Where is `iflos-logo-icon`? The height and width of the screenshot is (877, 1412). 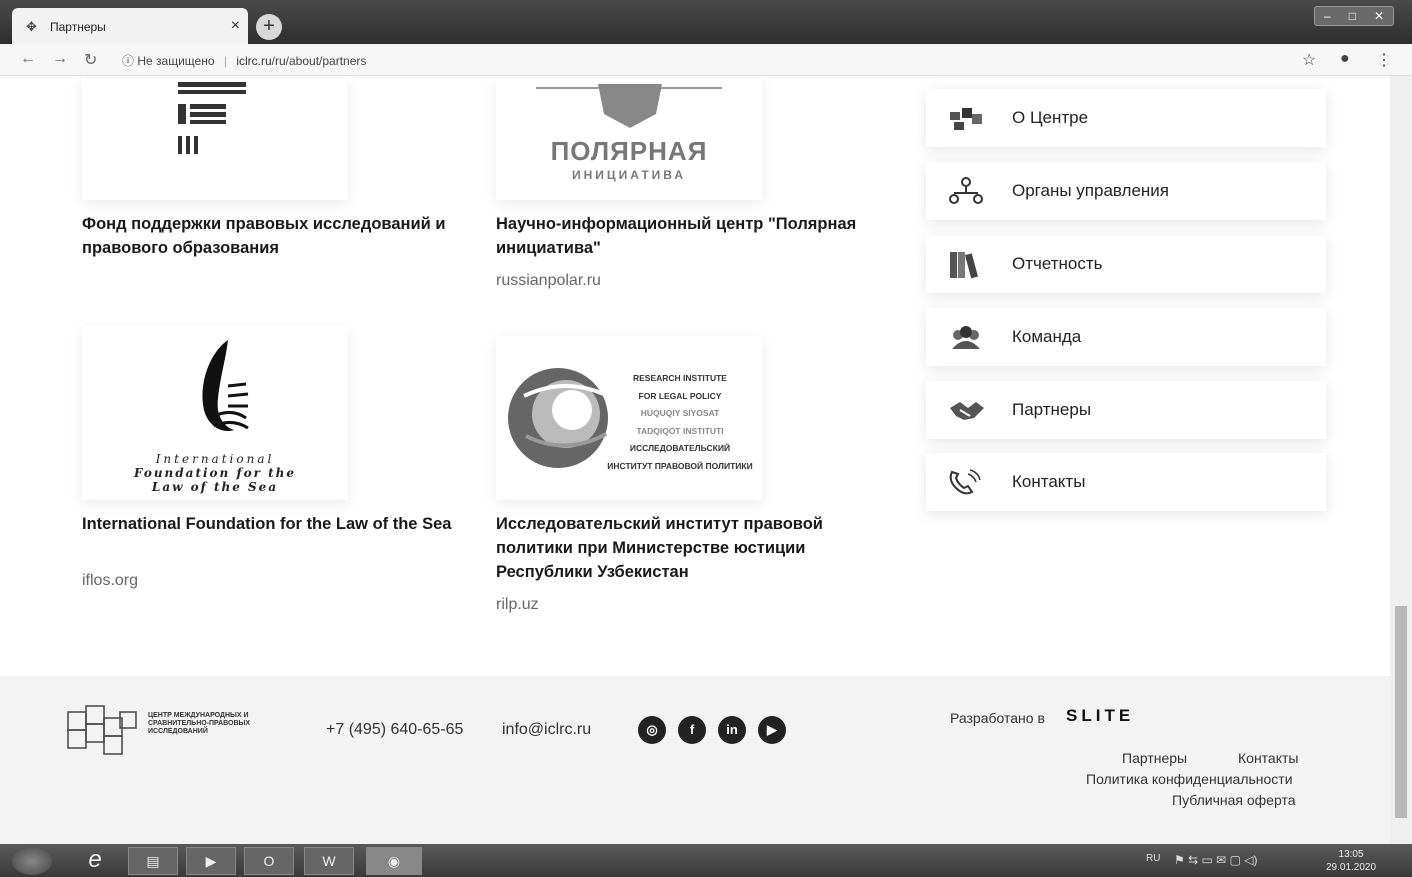
iflos-logo-icon is located at coordinates (225, 386).